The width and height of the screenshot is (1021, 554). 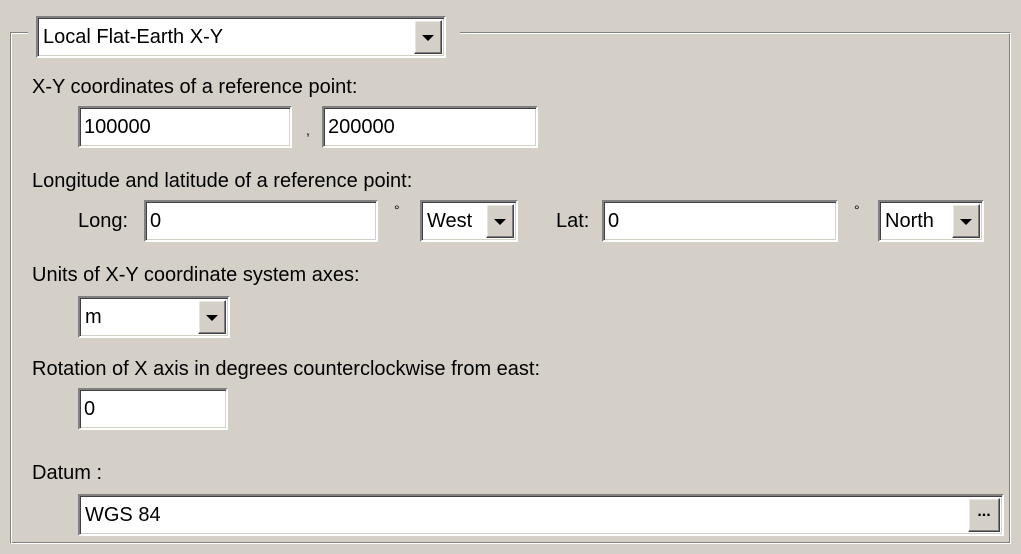 I want to click on lat-degree-symbol: °, so click(x=857, y=210).